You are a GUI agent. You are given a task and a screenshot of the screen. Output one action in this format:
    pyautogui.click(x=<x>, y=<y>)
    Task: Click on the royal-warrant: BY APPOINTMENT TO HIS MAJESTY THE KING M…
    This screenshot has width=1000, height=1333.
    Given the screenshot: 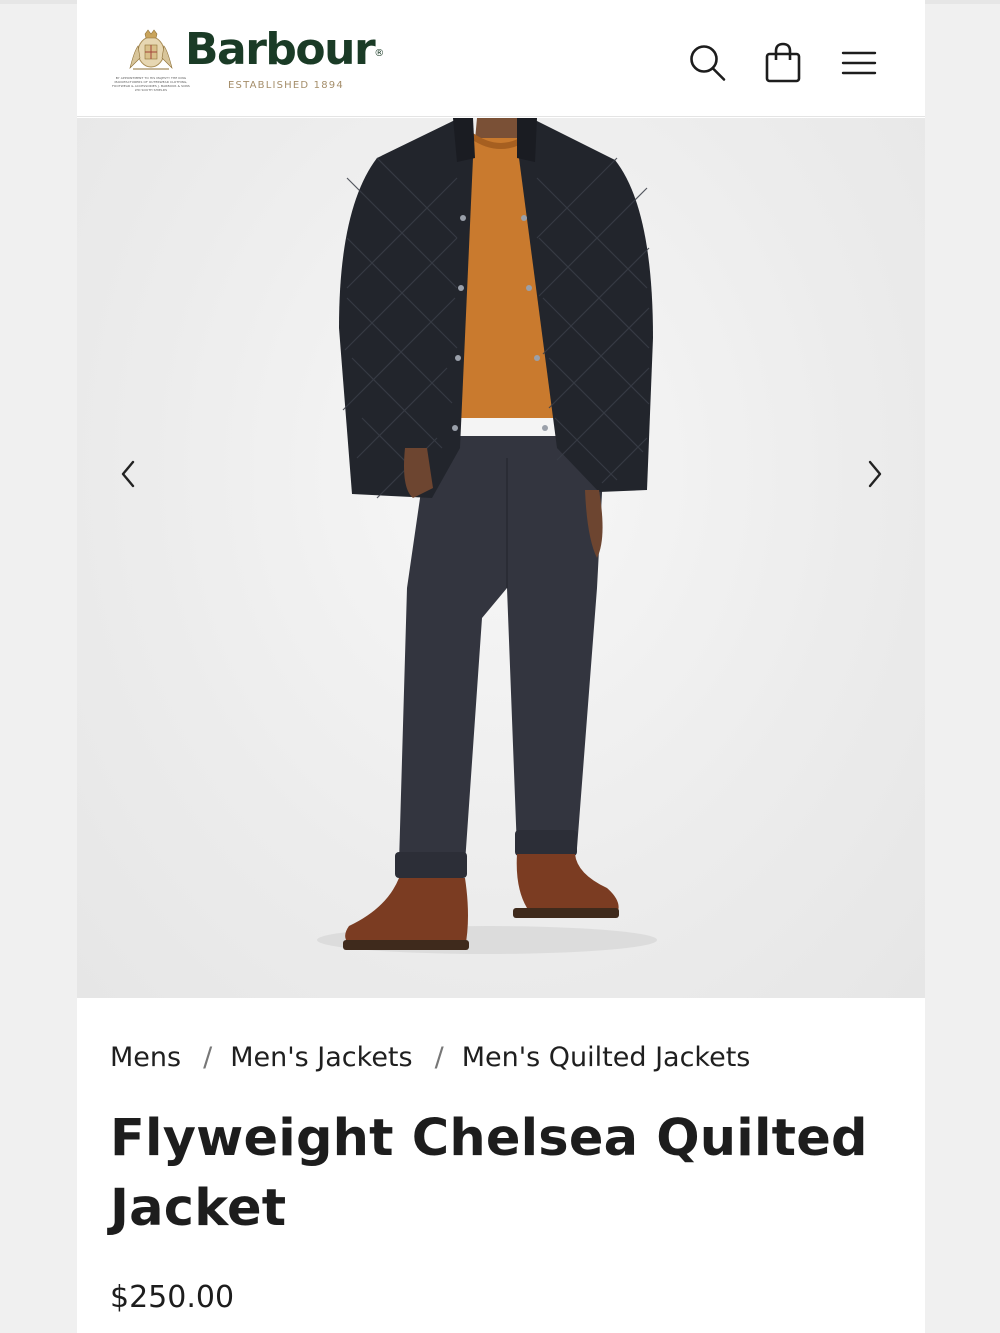 What is the action you would take?
    pyautogui.click(x=151, y=64)
    